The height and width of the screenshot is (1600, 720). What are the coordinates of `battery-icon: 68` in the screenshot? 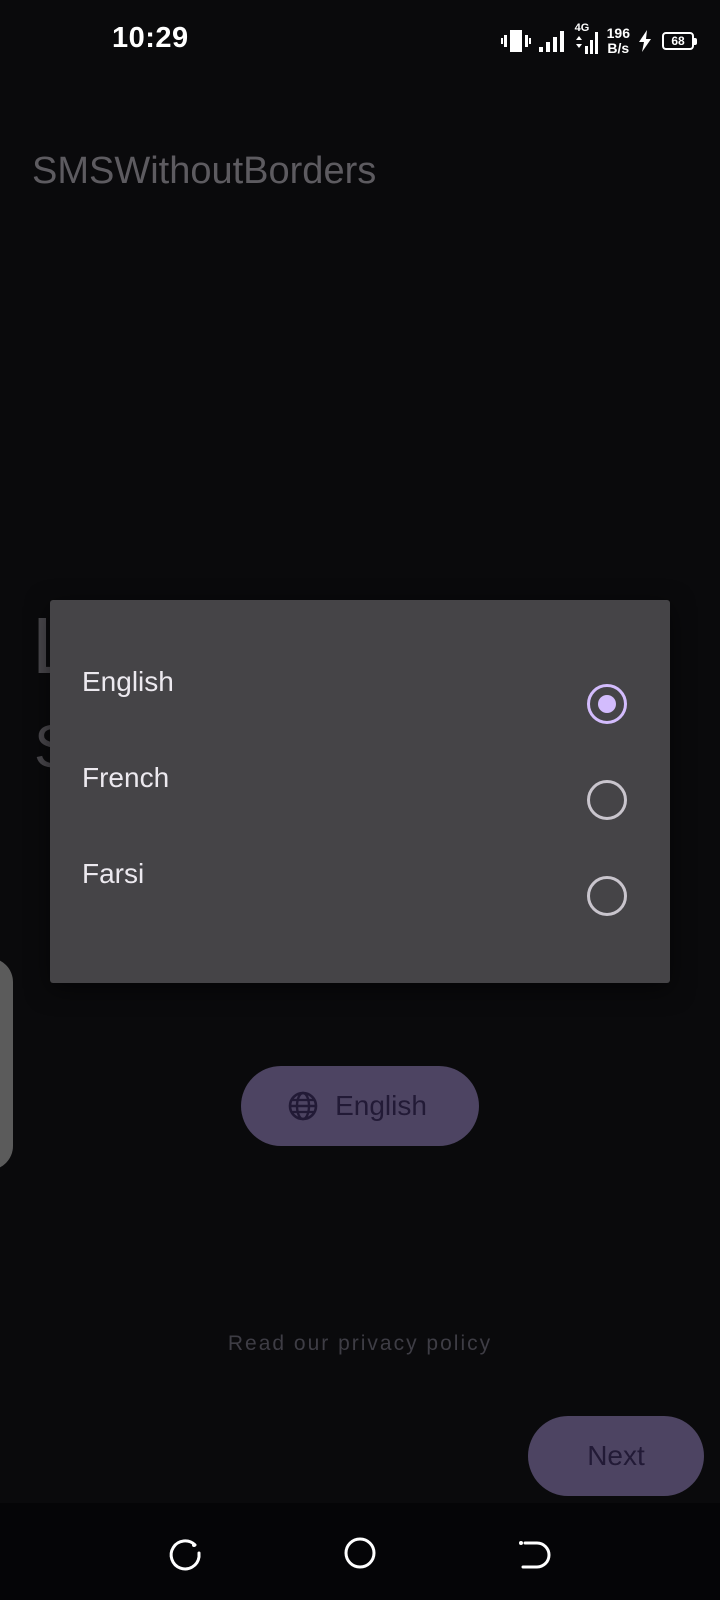 It's located at (679, 41).